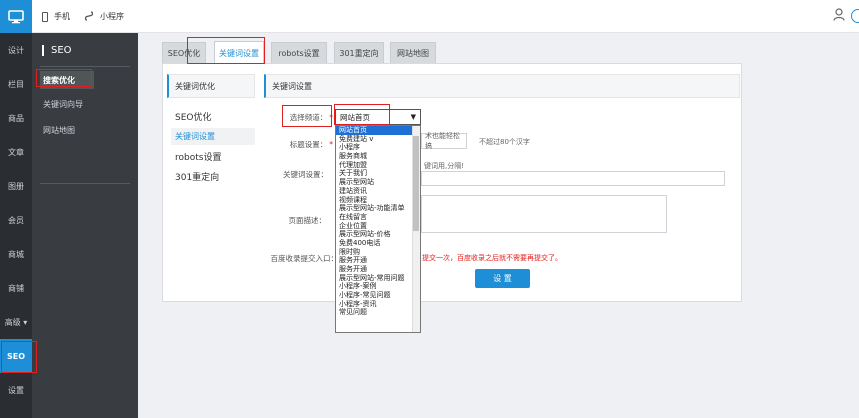 This screenshot has width=859, height=418. I want to click on dropdown-option: 在线留言, so click(378, 217).